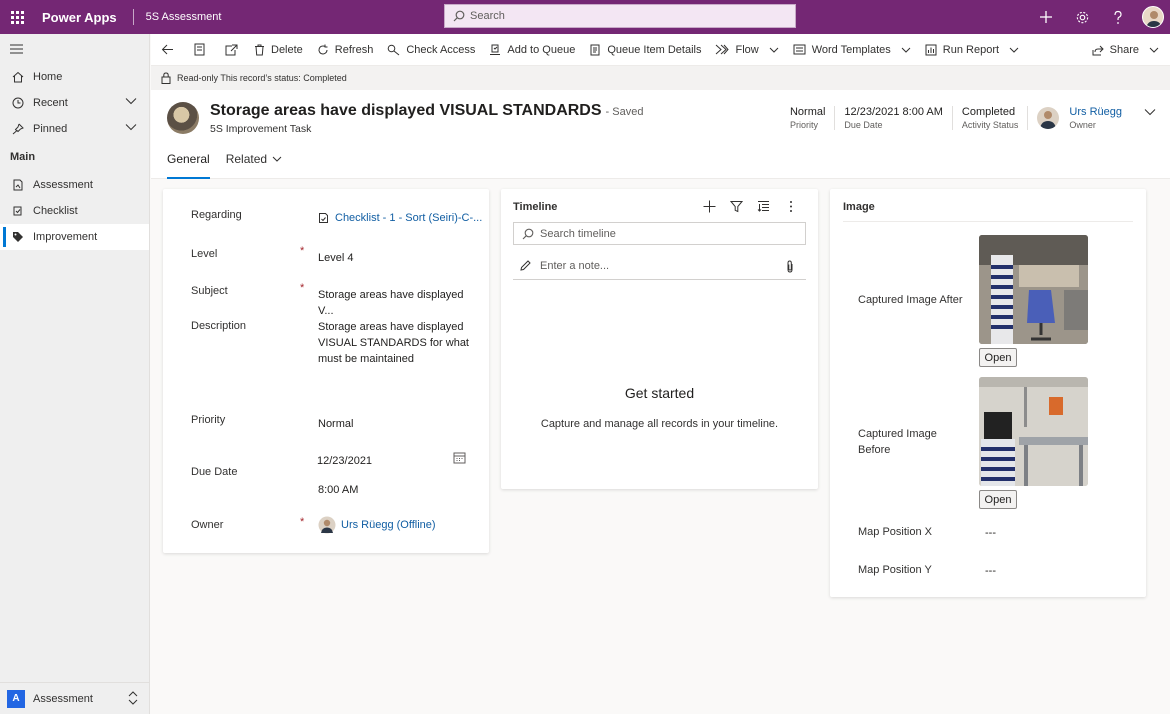 This screenshot has height=714, width=1170. What do you see at coordinates (254, 165) in the screenshot?
I see `tab-related: Related` at bounding box center [254, 165].